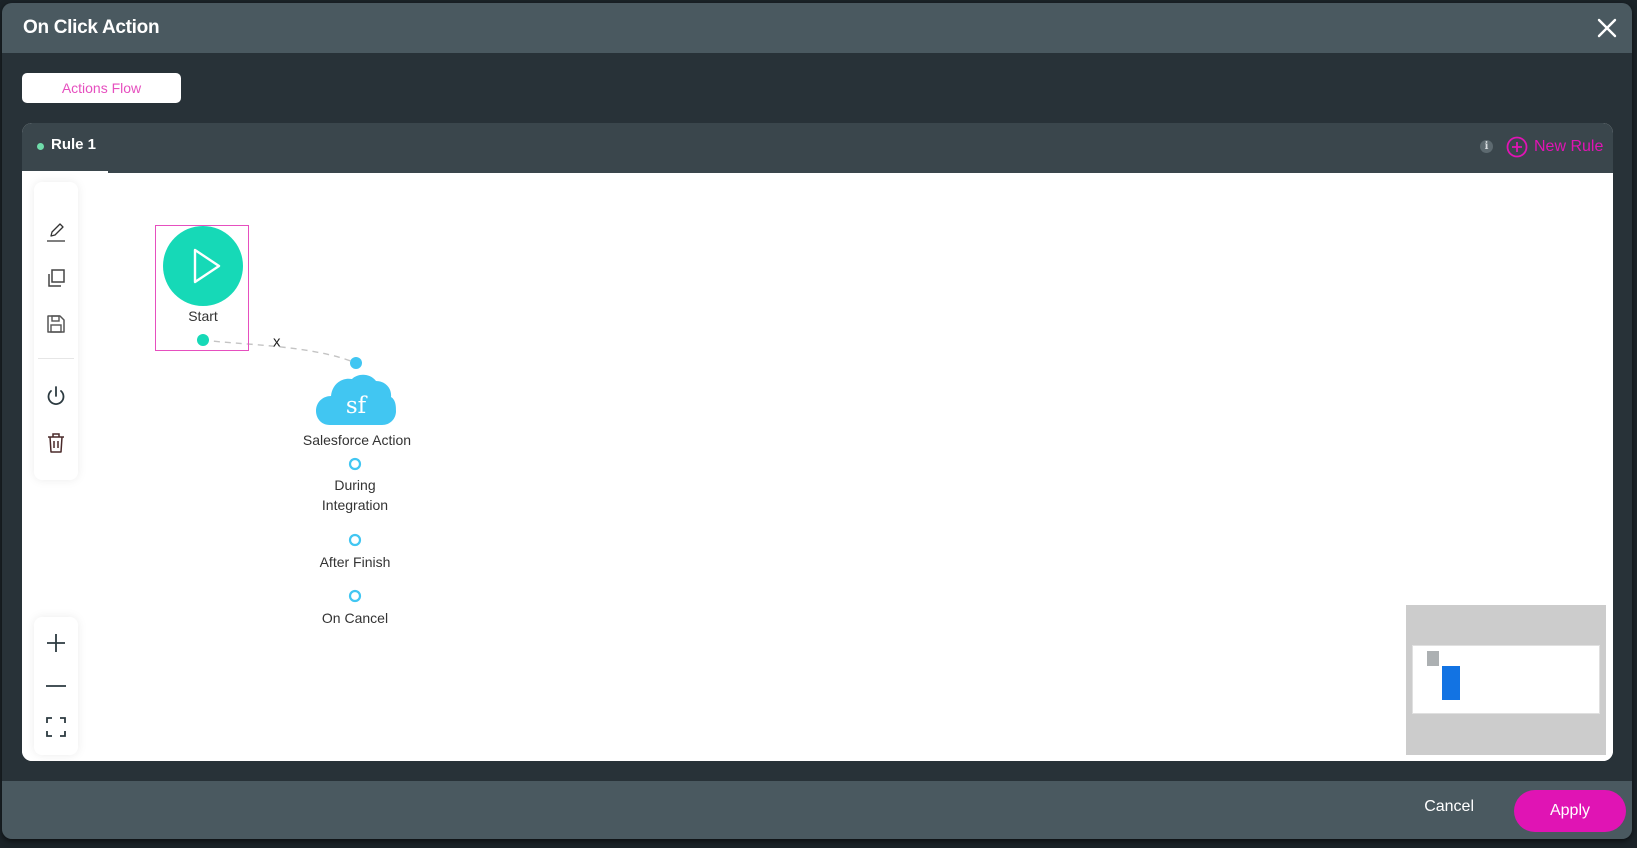  Describe the element at coordinates (101, 88) in the screenshot. I see `tab-actions-flow: Actions Flow` at that location.